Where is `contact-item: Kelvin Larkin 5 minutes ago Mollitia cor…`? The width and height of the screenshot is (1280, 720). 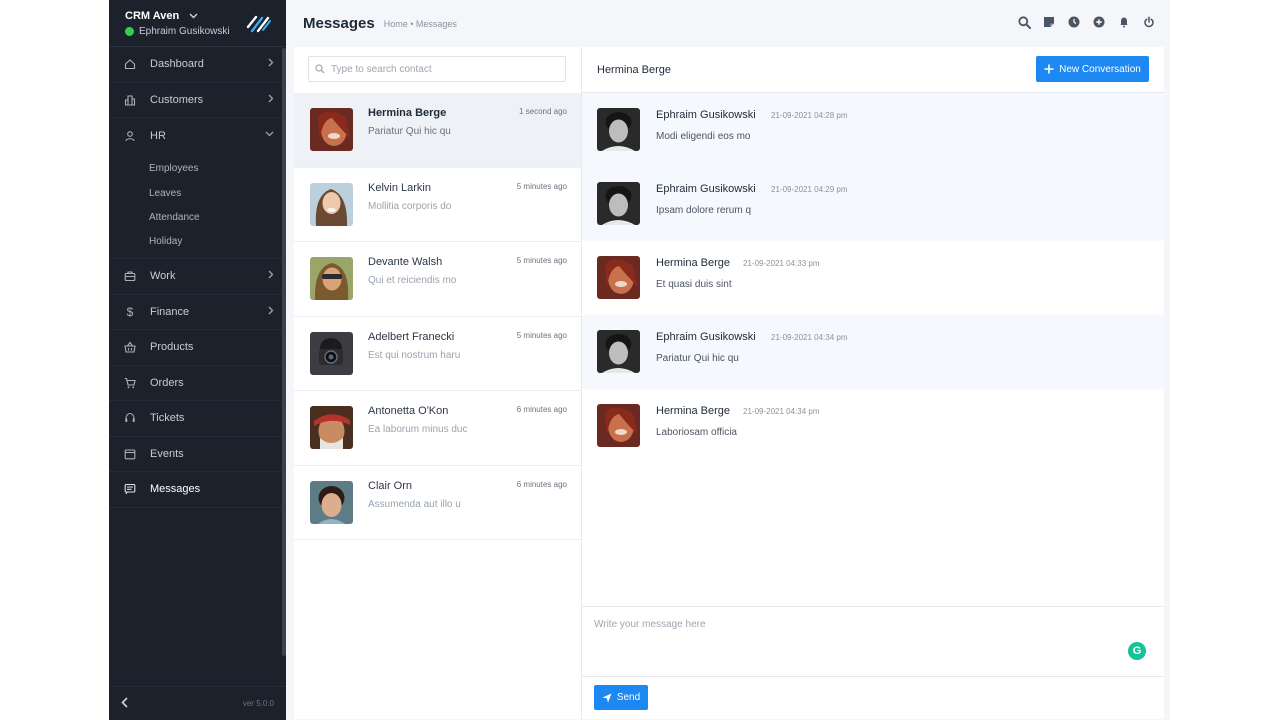
contact-item: Kelvin Larkin 5 minutes ago Mollitia cor… is located at coordinates (437, 205).